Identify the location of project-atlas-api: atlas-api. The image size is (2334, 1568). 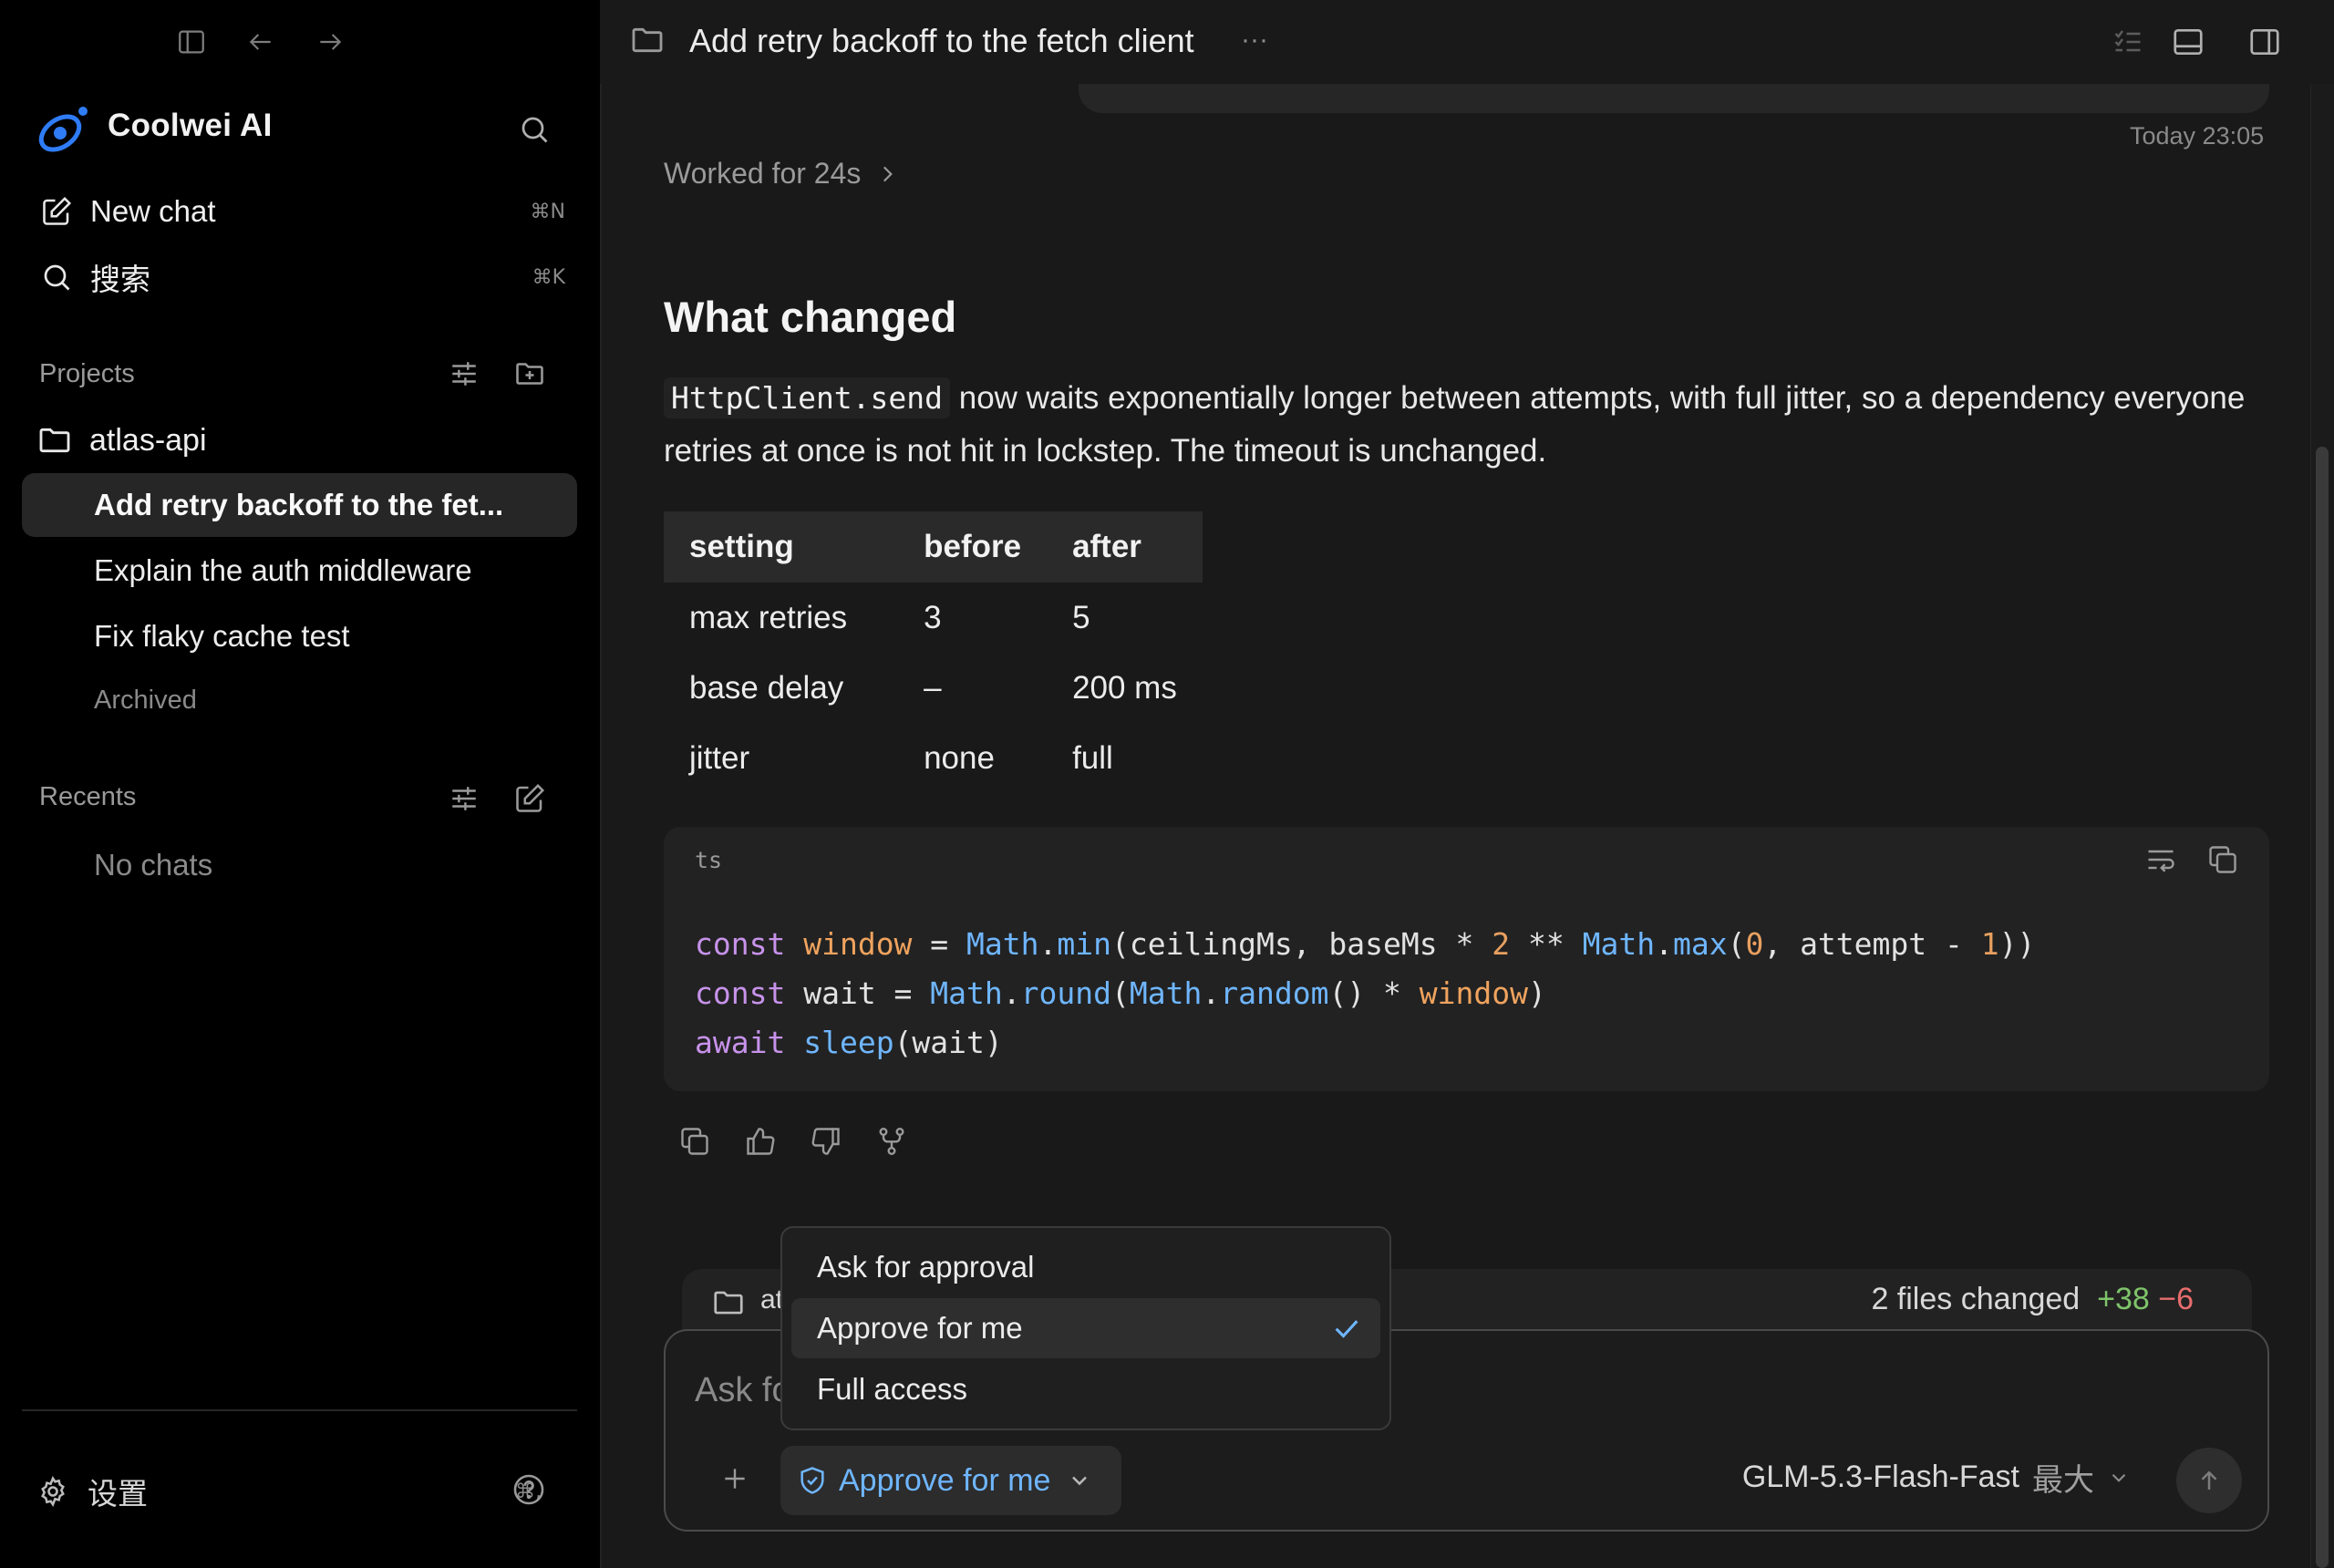
(121, 440).